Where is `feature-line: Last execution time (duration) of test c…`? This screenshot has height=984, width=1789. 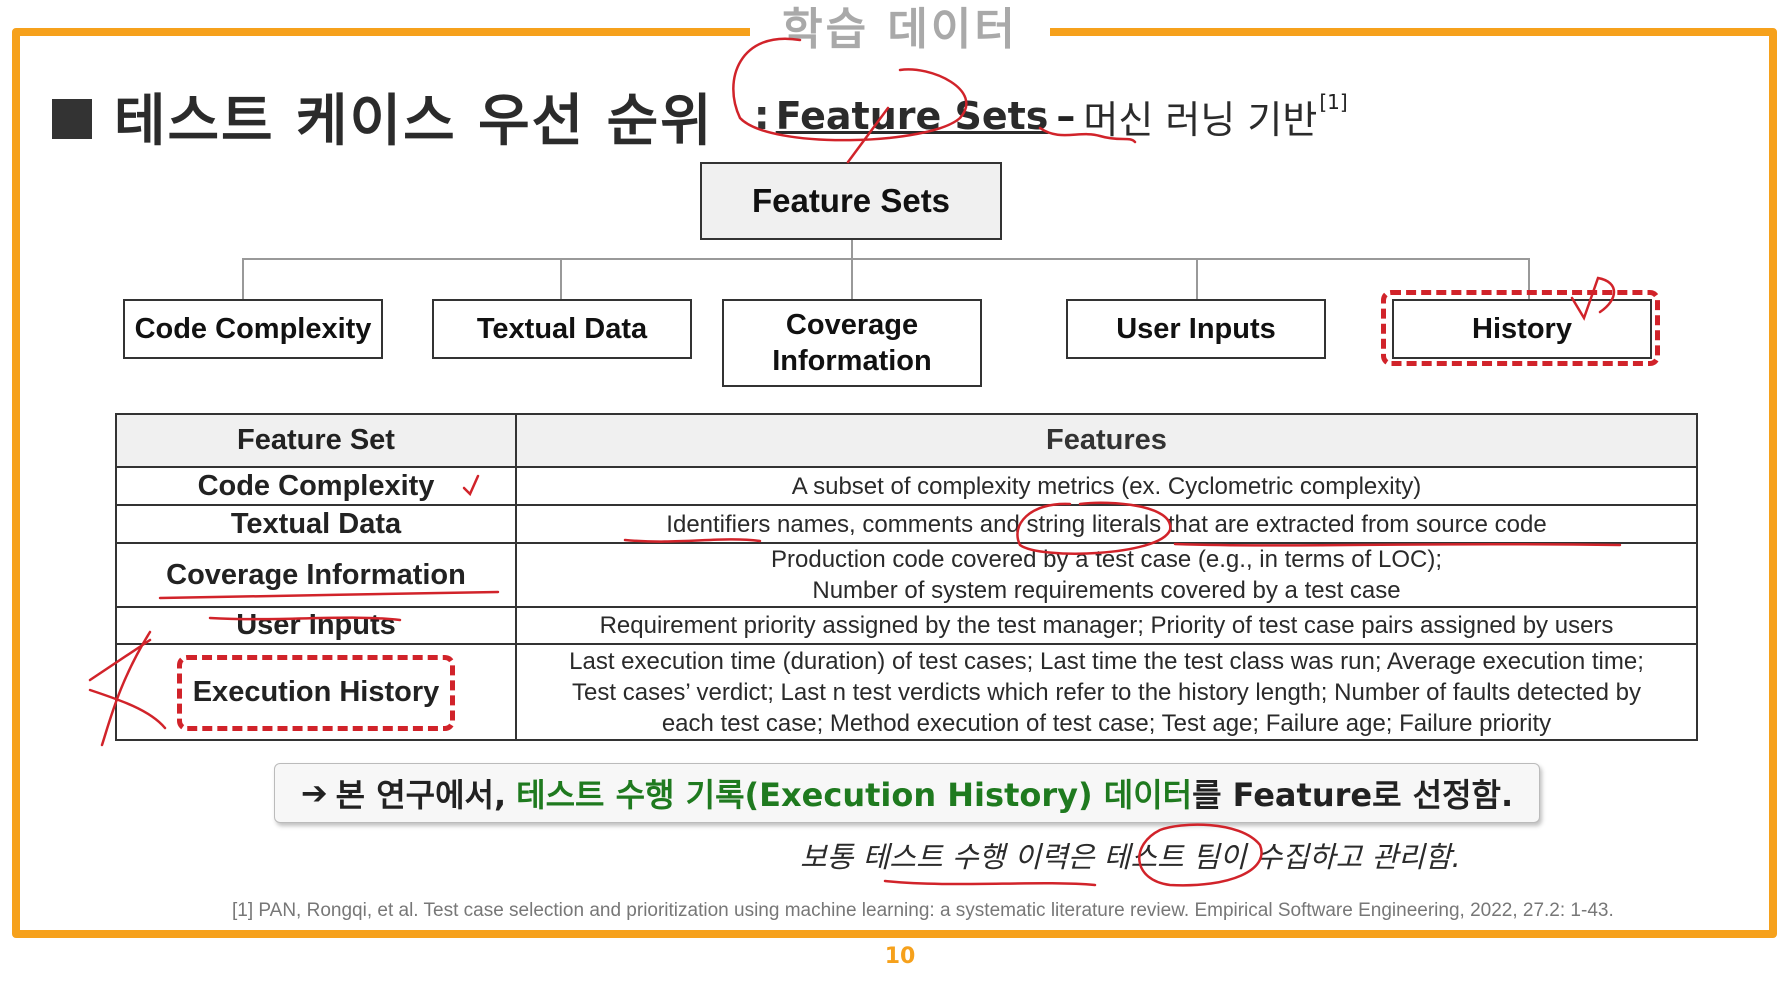
feature-line: Last execution time (duration) of test c… is located at coordinates (1106, 661).